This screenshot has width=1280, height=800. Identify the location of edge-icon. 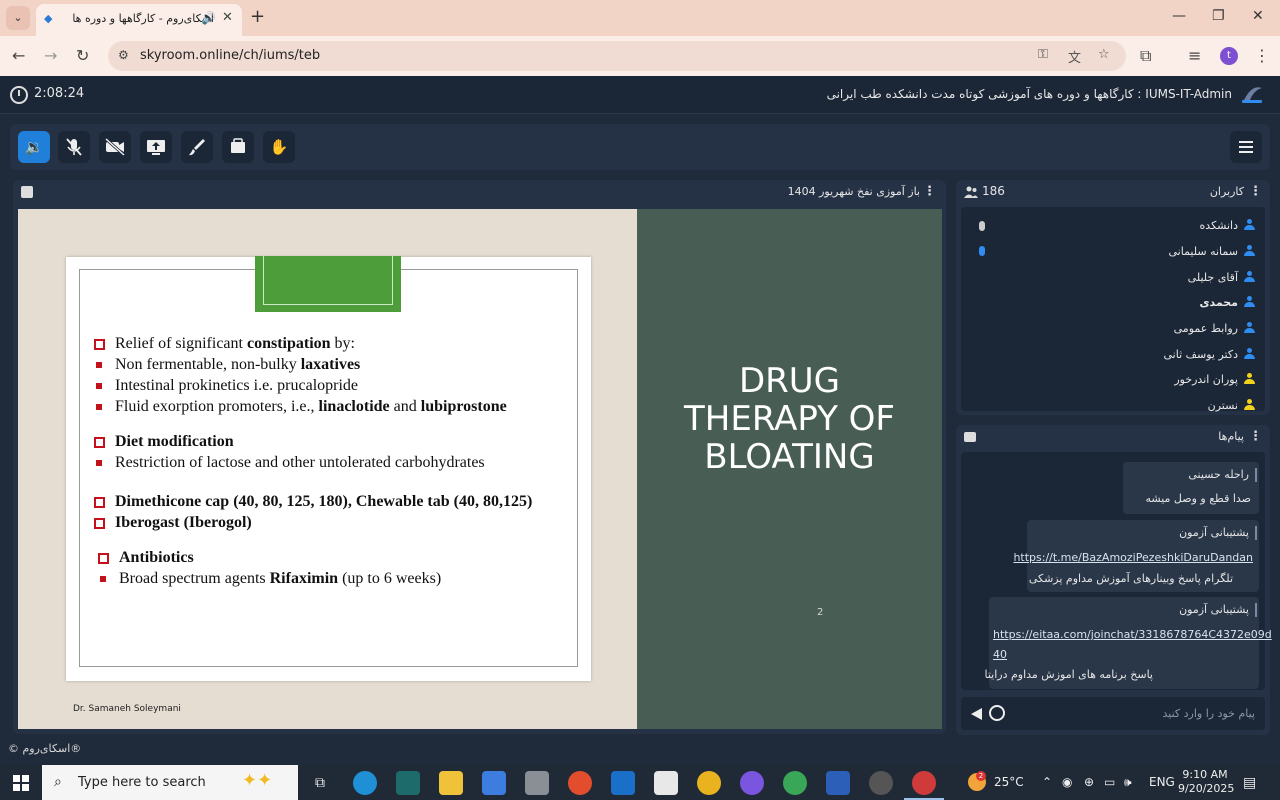
(365, 783).